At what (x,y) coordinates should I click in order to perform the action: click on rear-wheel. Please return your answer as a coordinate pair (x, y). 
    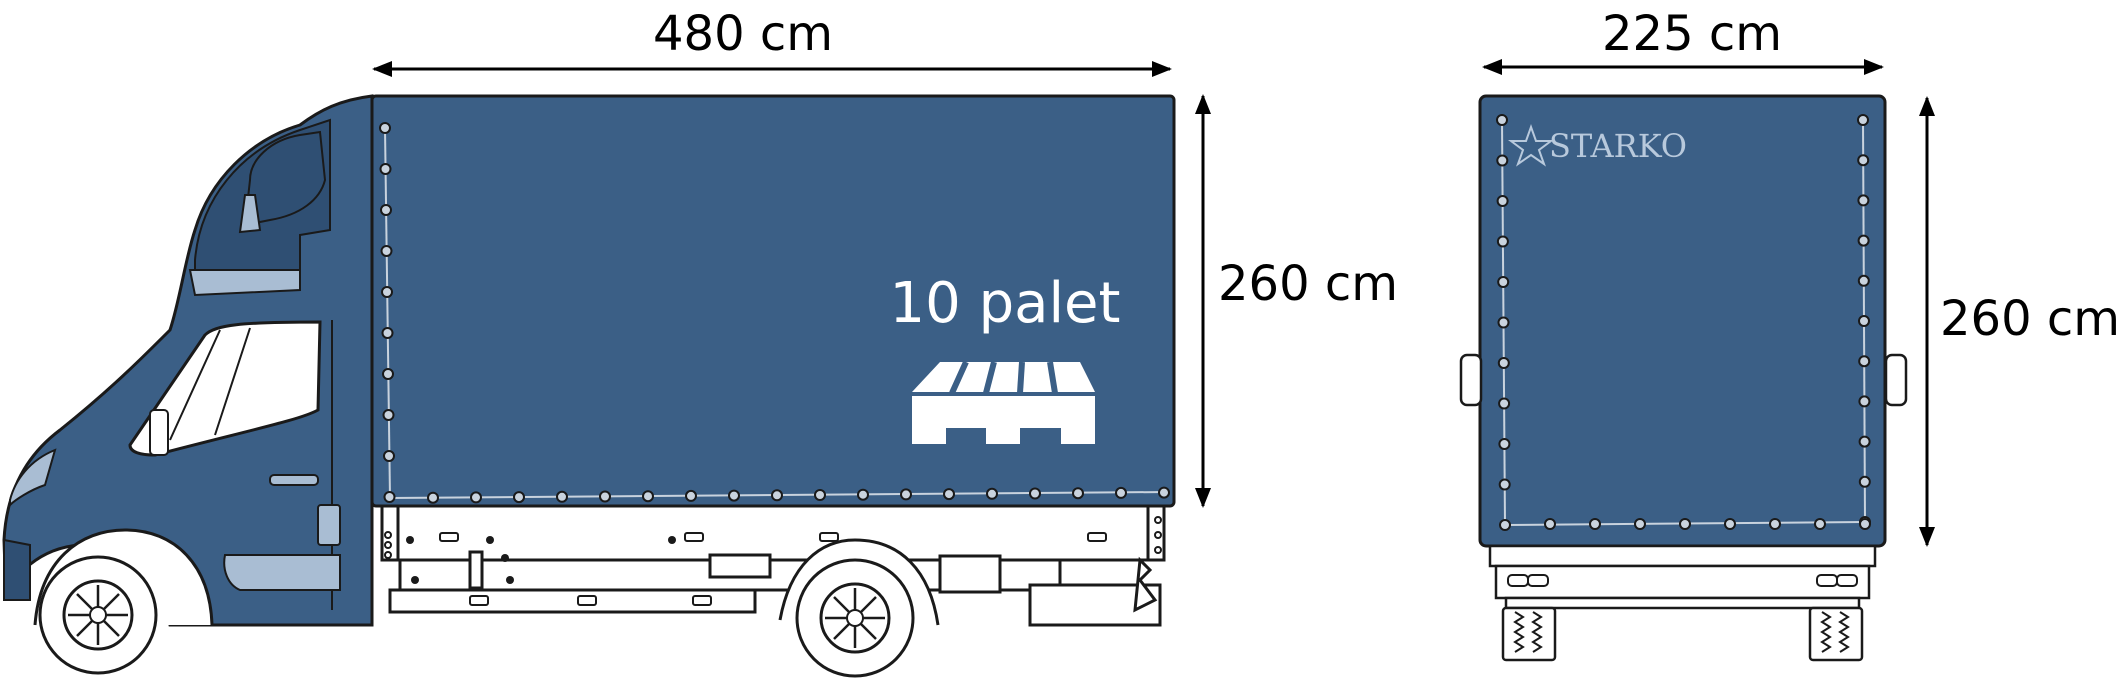
    Looking at the image, I should click on (855, 618).